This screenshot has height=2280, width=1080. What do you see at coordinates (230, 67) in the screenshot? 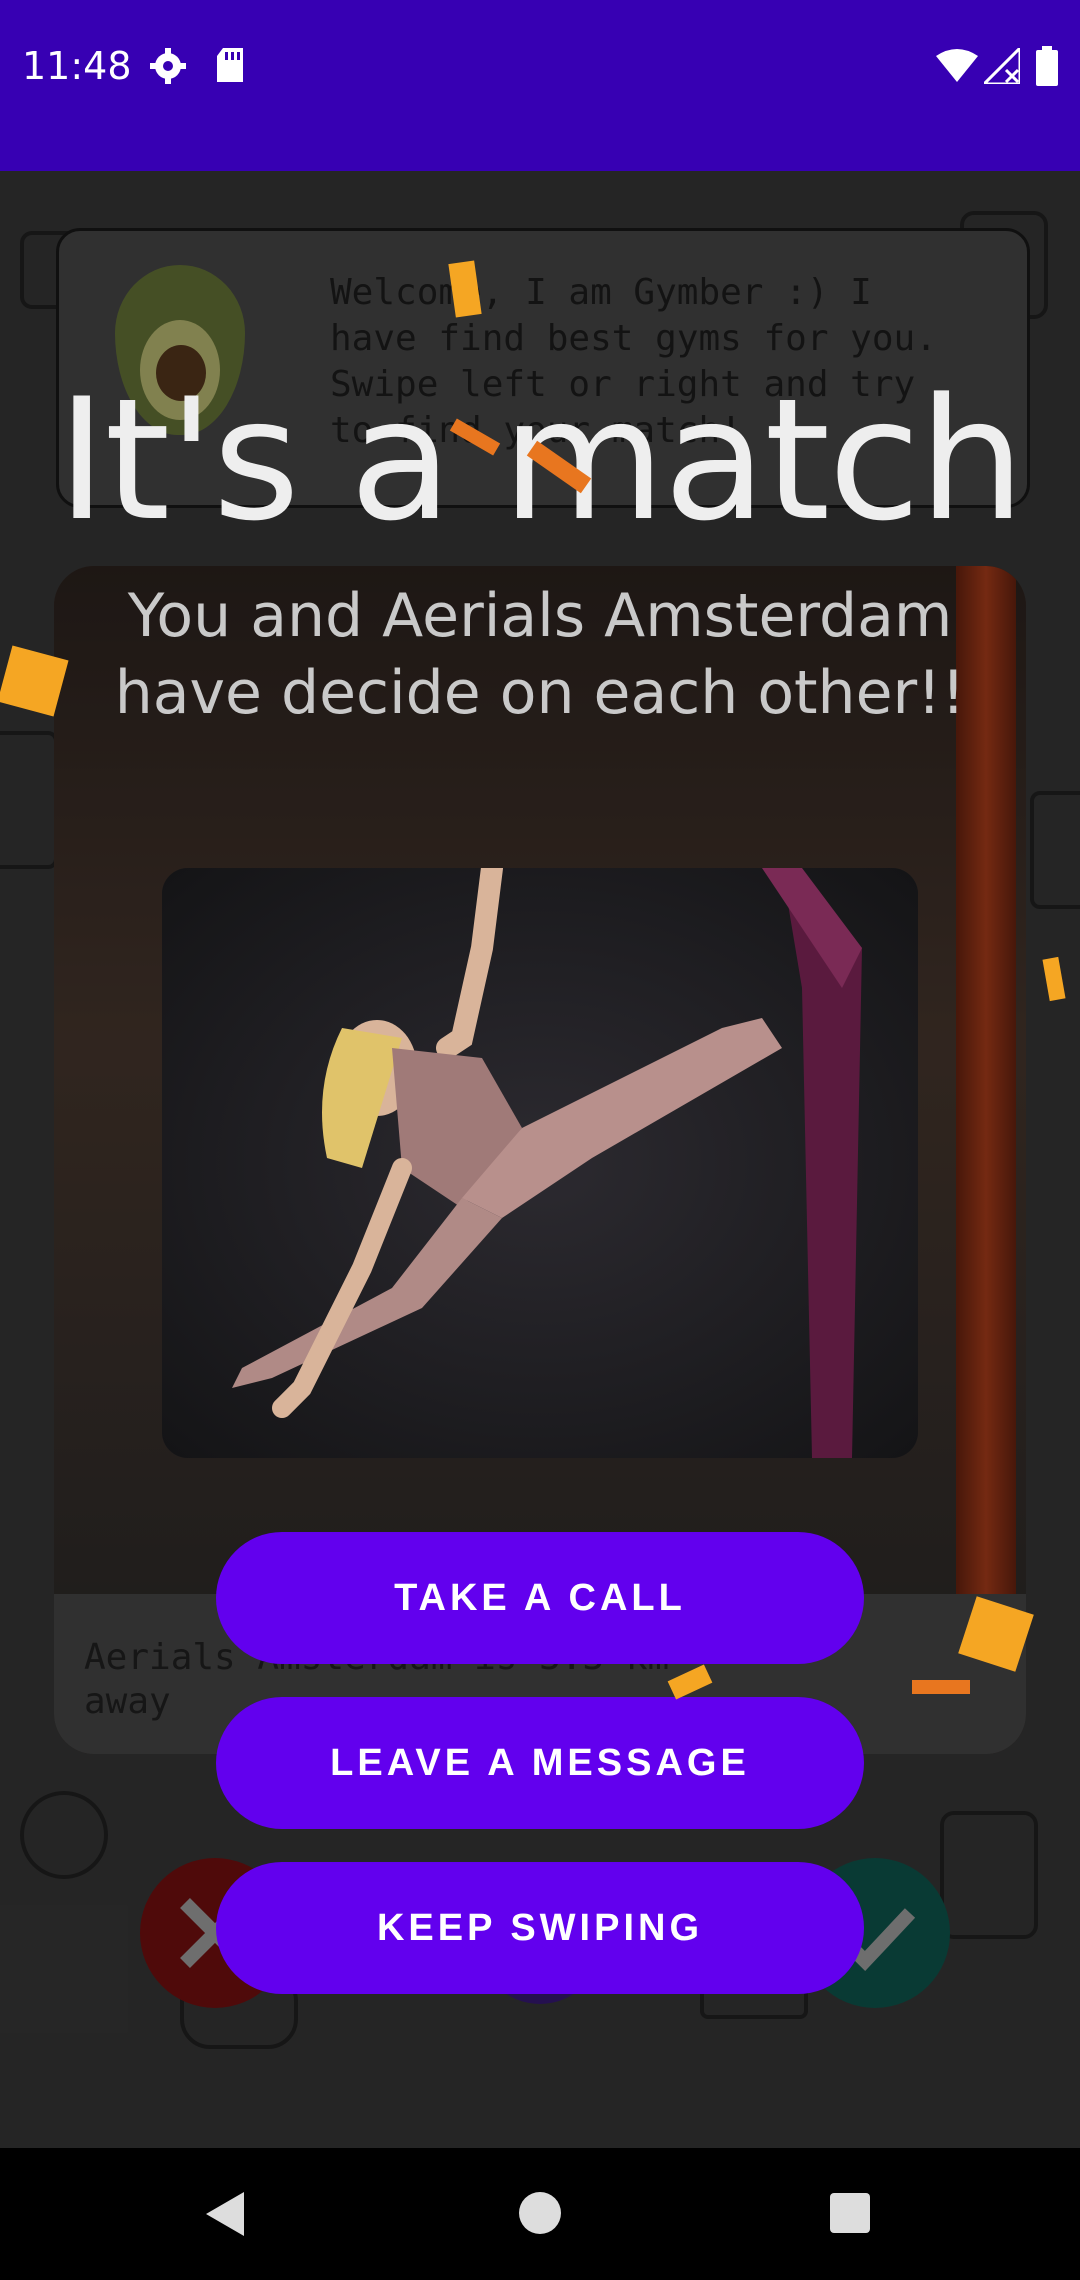
I see `sd-card-icon` at bounding box center [230, 67].